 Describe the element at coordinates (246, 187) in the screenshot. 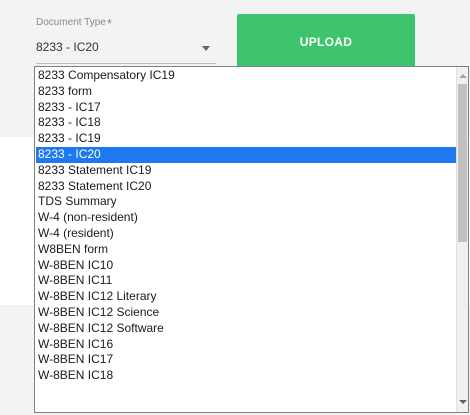

I see `dropdown-option: 8233 Statement IC20` at that location.